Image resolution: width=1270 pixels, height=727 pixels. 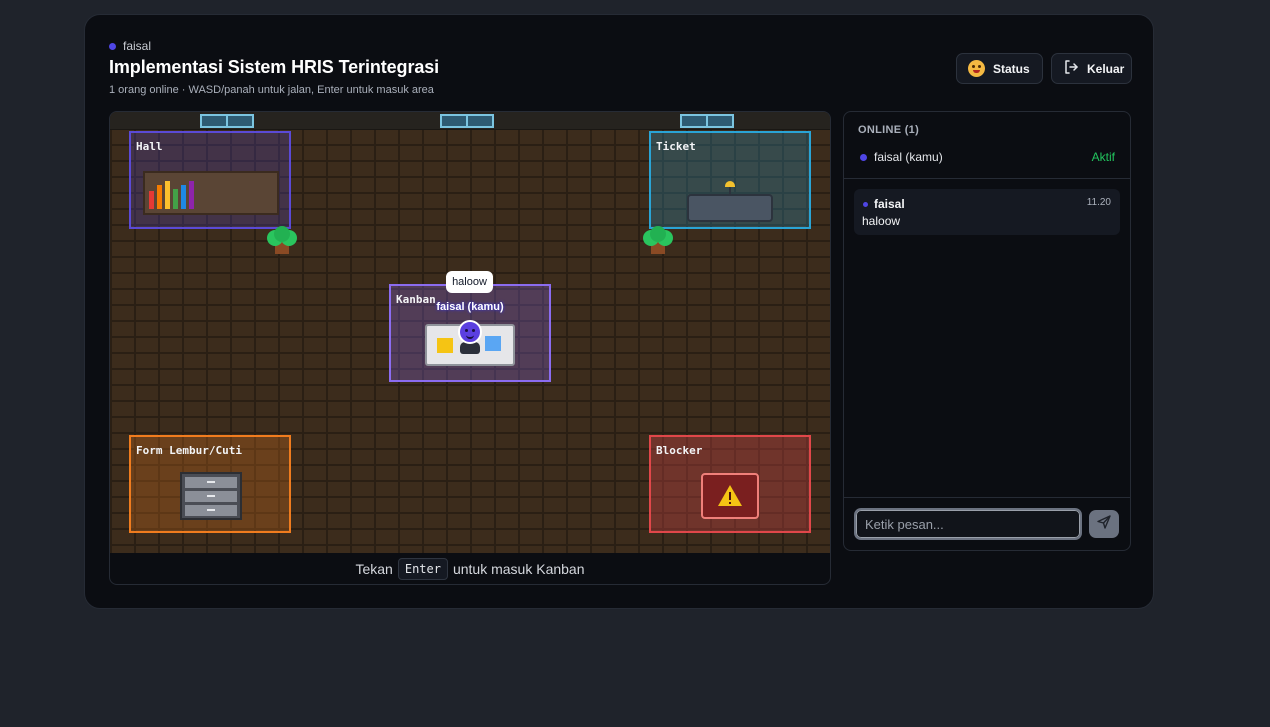 I want to click on message-text: haloow, so click(x=881, y=221).